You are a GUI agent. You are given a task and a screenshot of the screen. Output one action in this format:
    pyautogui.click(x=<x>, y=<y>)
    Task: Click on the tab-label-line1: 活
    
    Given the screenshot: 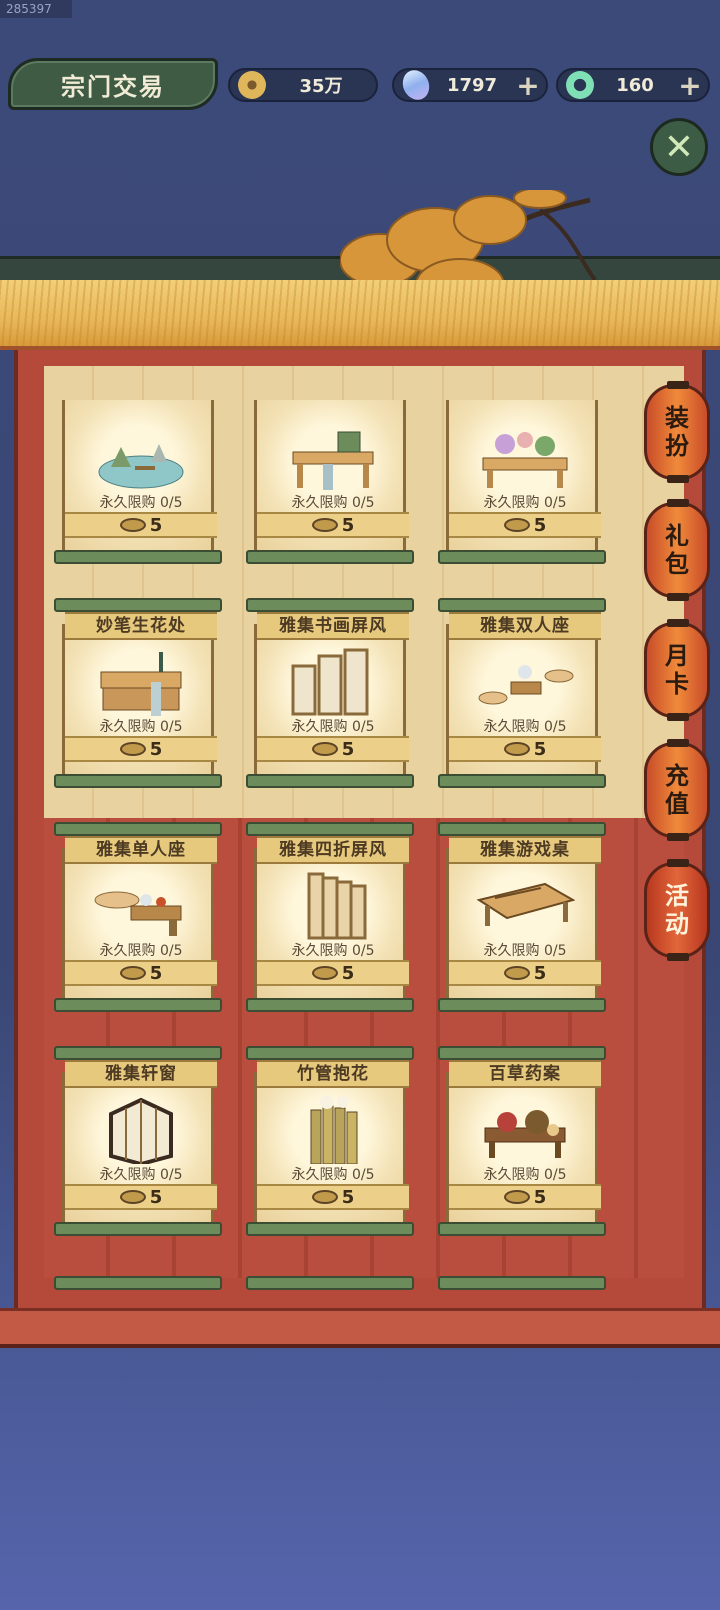 What is the action you would take?
    pyautogui.click(x=677, y=895)
    